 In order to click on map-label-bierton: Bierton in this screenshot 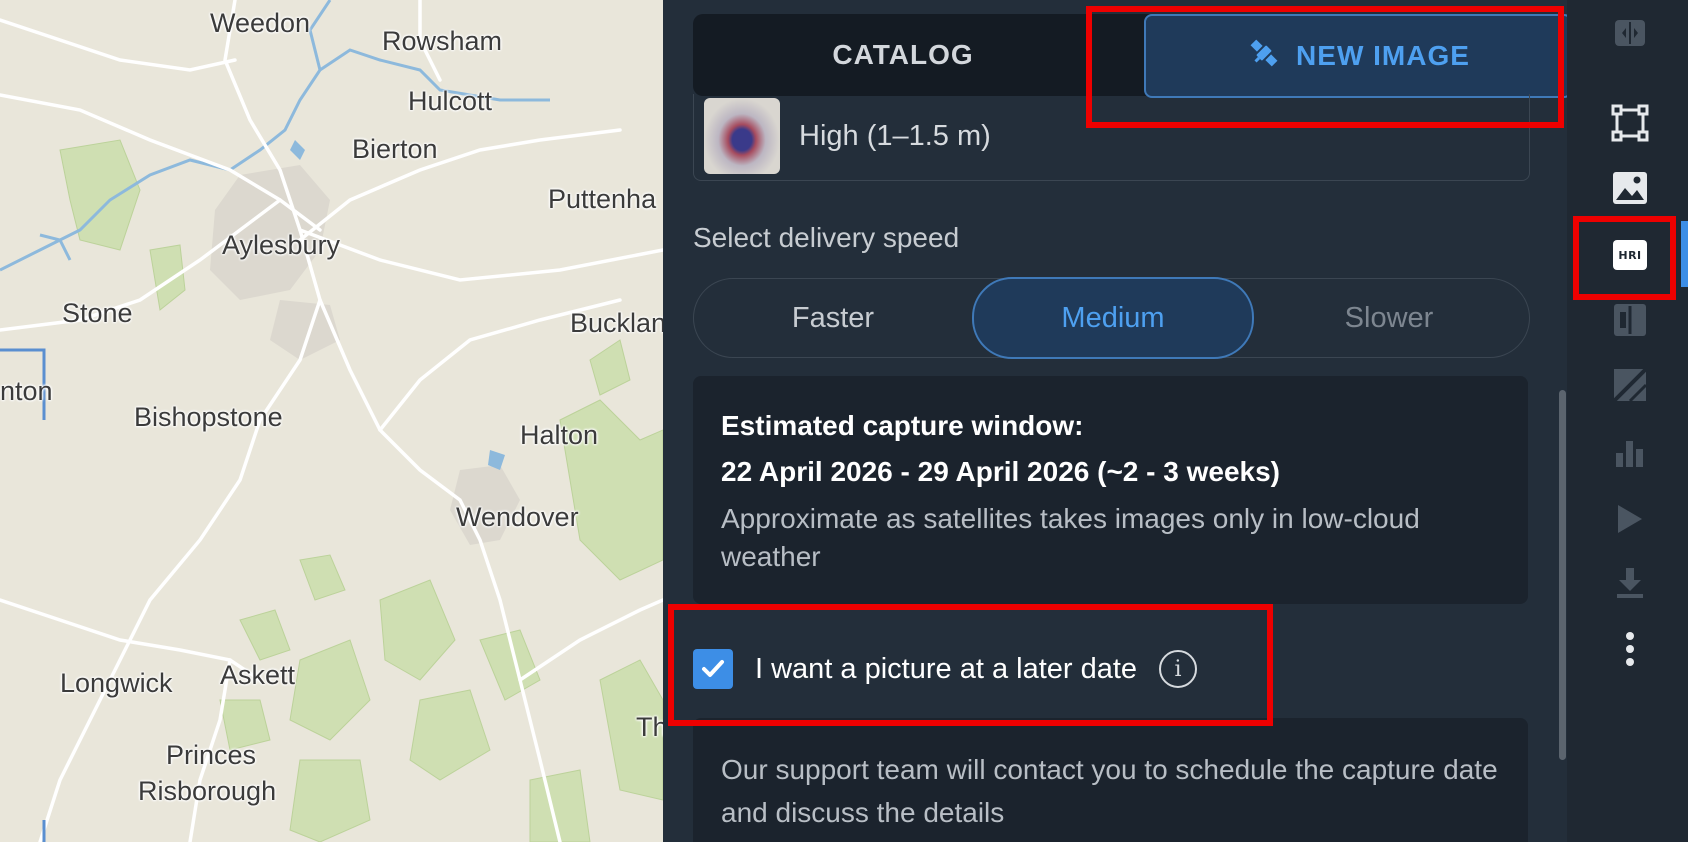, I will do `click(395, 149)`.